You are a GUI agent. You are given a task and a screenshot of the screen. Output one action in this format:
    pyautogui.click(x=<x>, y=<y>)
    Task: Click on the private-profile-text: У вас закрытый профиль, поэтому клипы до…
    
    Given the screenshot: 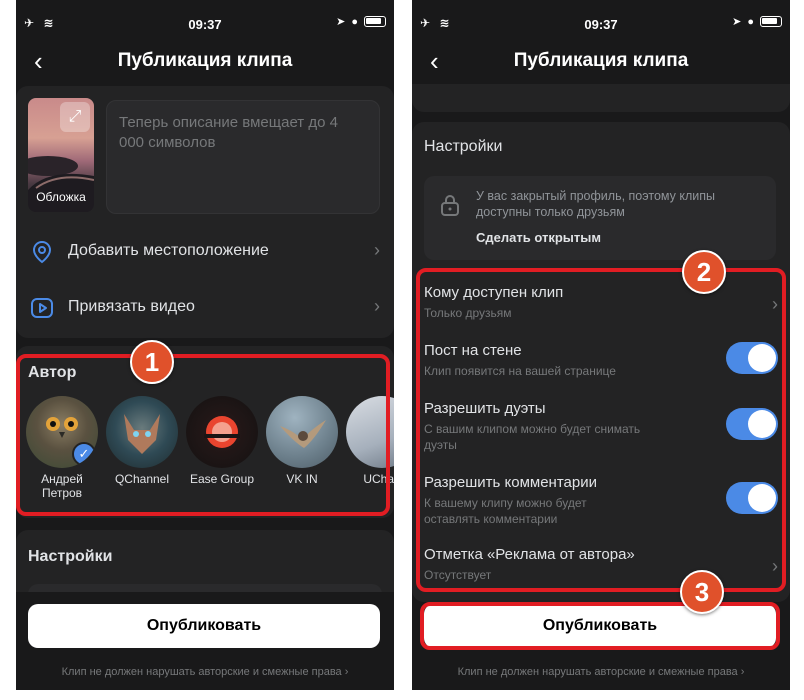 What is the action you would take?
    pyautogui.click(x=595, y=204)
    